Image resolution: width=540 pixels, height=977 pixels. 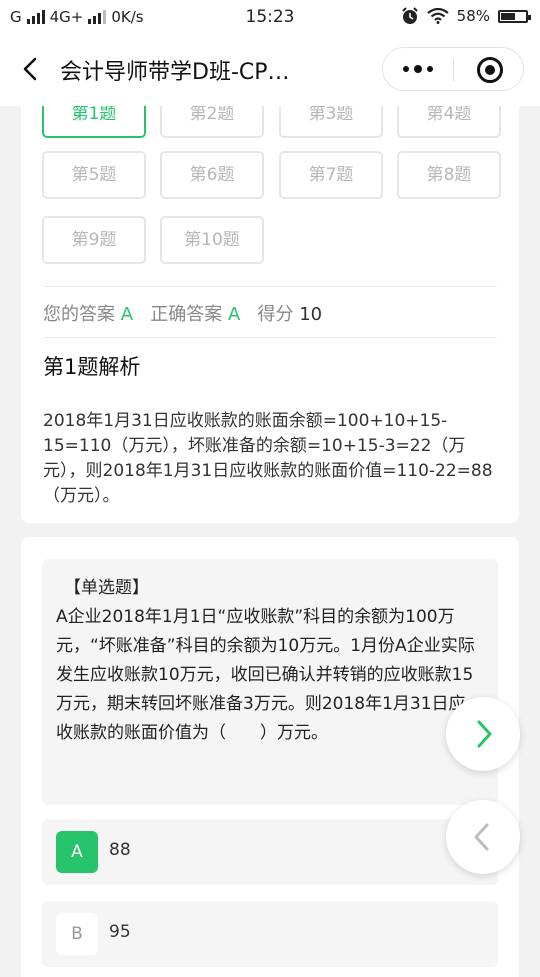 I want to click on battery-fill, so click(x=508, y=16).